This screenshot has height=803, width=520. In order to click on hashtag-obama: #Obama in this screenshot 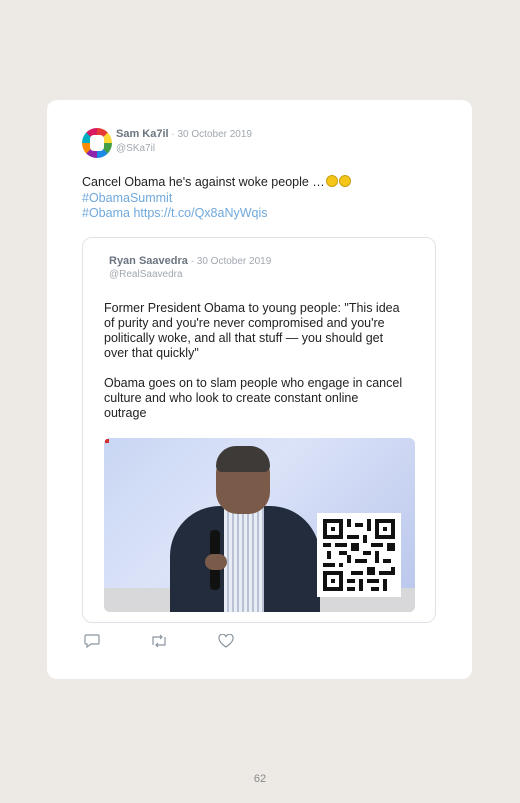, I will do `click(106, 213)`.